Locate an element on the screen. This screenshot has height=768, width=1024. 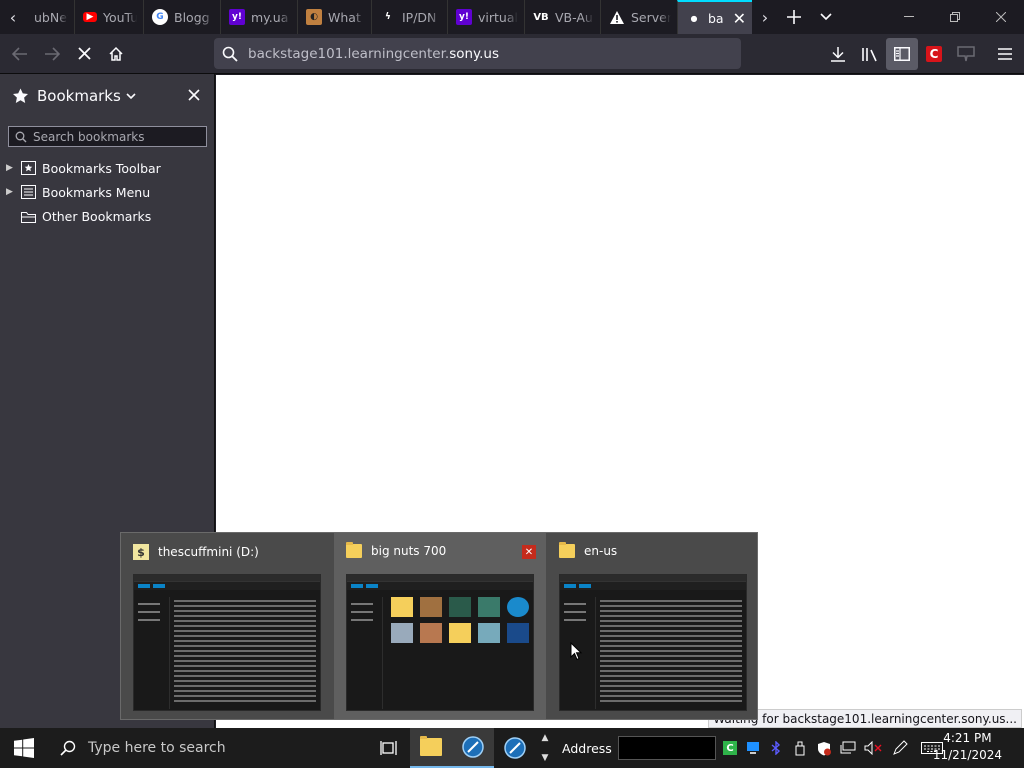
tree-item-bookmarks-toolbar: ▶ Bookmarks Toolbar is located at coordinates (107, 168).